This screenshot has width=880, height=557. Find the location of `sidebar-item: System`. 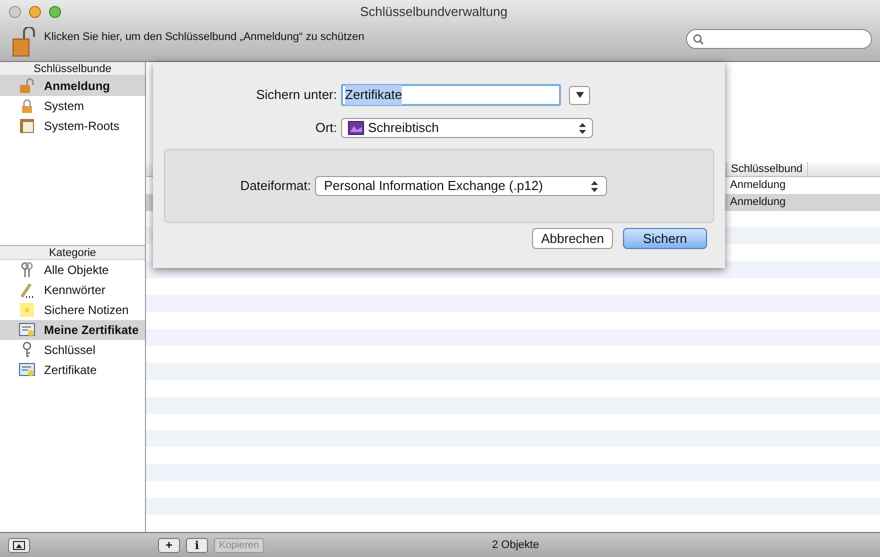

sidebar-item: System is located at coordinates (72, 106).